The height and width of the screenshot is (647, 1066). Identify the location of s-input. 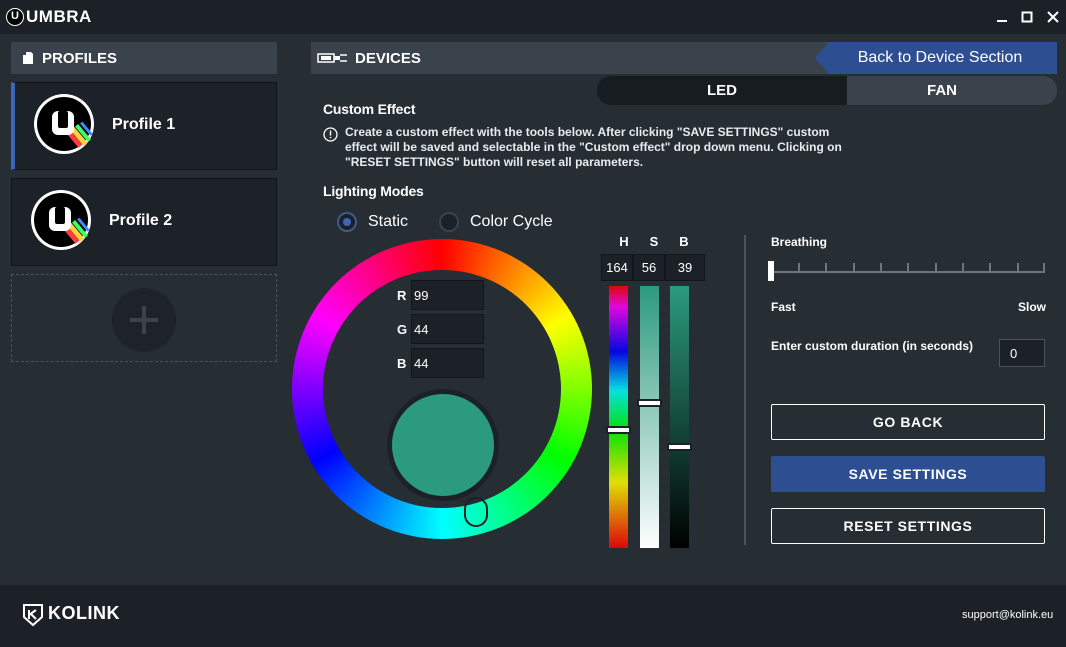
(649, 267).